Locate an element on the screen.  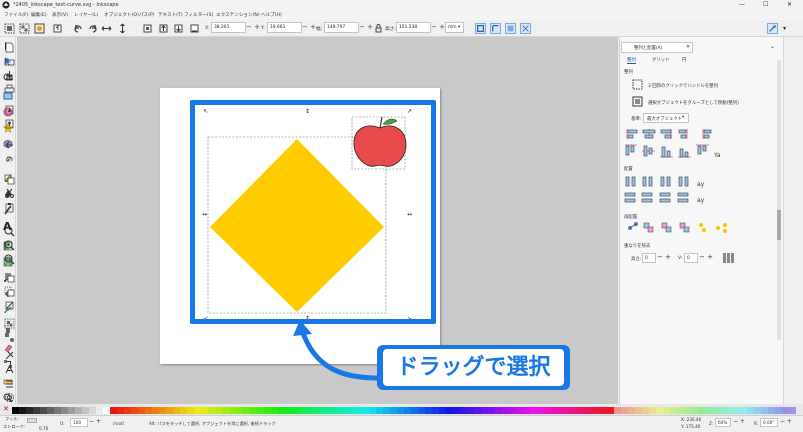
open-file-icon is located at coordinates (9, 61).